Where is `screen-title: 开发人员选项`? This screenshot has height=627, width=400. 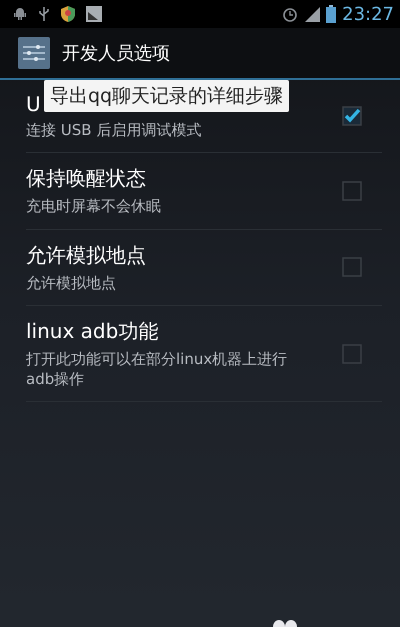
screen-title: 开发人员选项 is located at coordinates (116, 53).